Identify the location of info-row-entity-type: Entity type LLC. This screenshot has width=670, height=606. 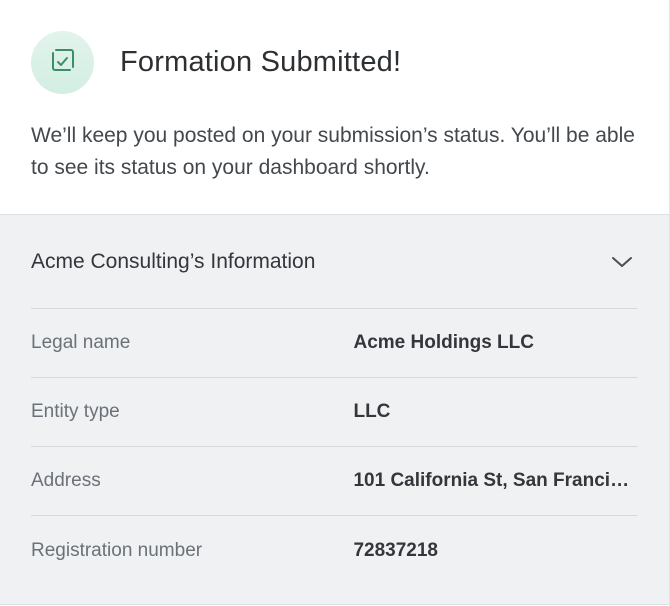
(334, 412).